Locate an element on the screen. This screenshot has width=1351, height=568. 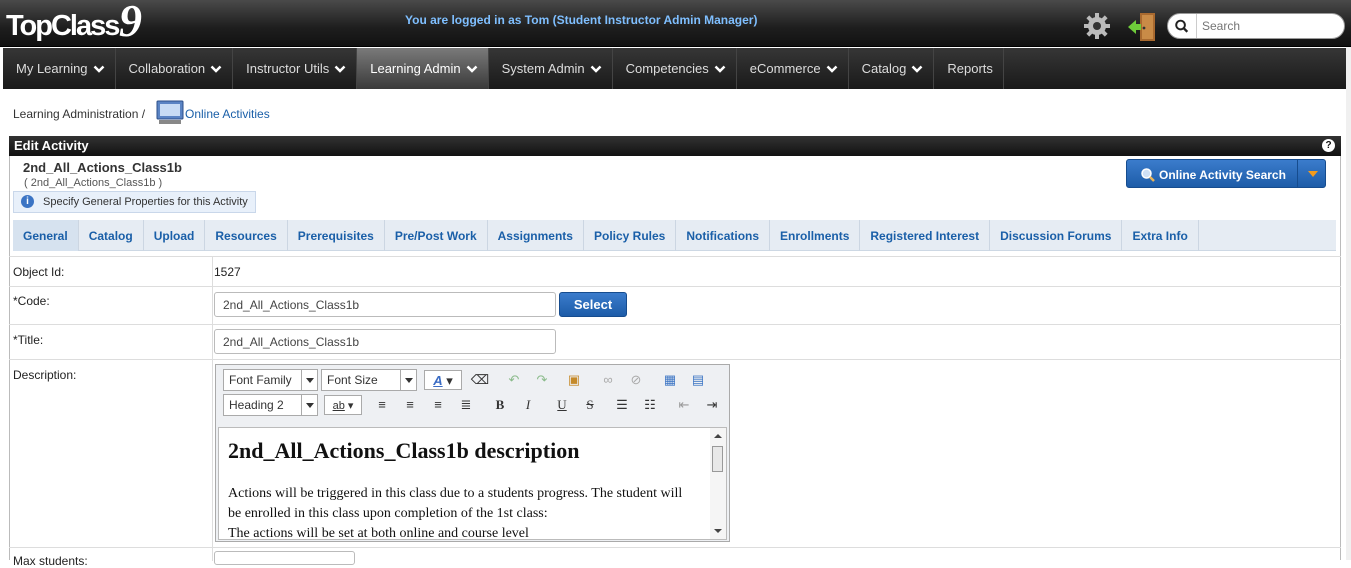
font-size-select: Font Size is located at coordinates (369, 380).